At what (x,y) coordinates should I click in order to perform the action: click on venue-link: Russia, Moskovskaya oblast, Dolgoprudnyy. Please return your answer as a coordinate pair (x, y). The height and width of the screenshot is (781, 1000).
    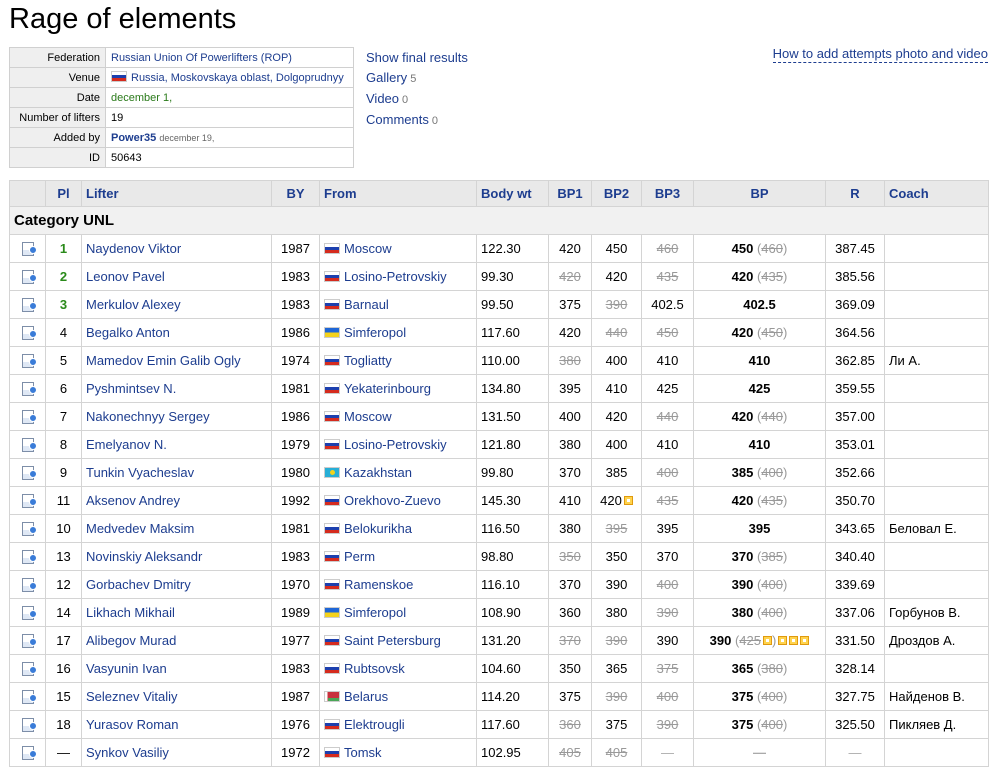
    Looking at the image, I should click on (237, 78).